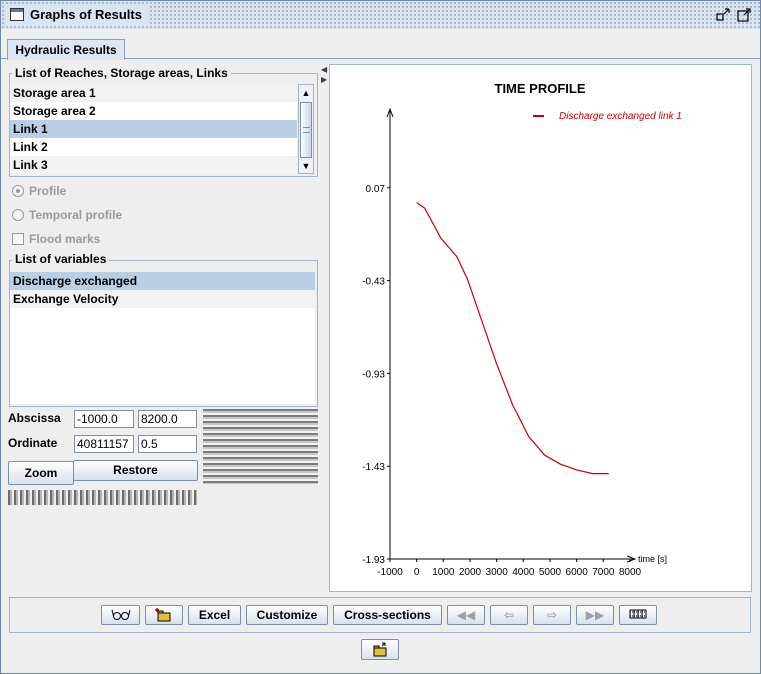  What do you see at coordinates (470, 572) in the screenshot?
I see `x-tick-label: 2000` at bounding box center [470, 572].